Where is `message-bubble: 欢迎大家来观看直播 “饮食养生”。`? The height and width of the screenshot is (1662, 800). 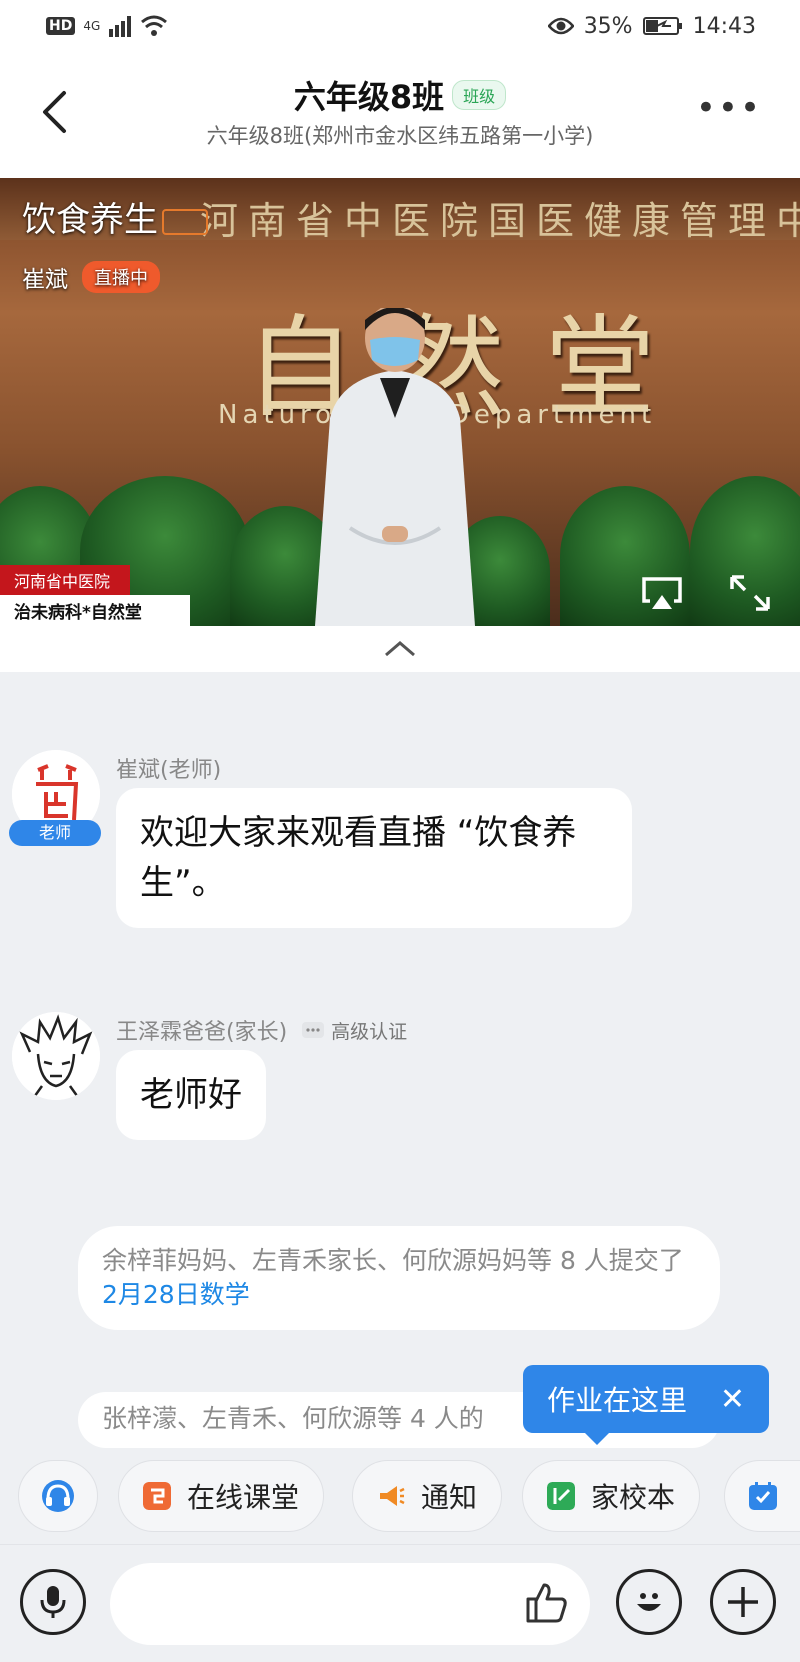
message-bubble: 欢迎大家来观看直播 “饮食养生”。 is located at coordinates (374, 858).